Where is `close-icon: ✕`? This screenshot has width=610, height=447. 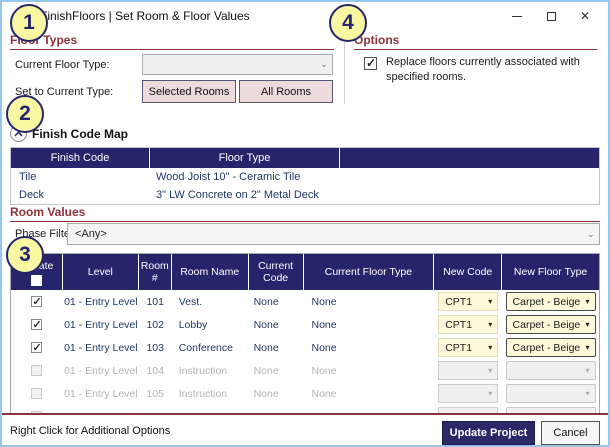
close-icon: ✕ is located at coordinates (585, 16).